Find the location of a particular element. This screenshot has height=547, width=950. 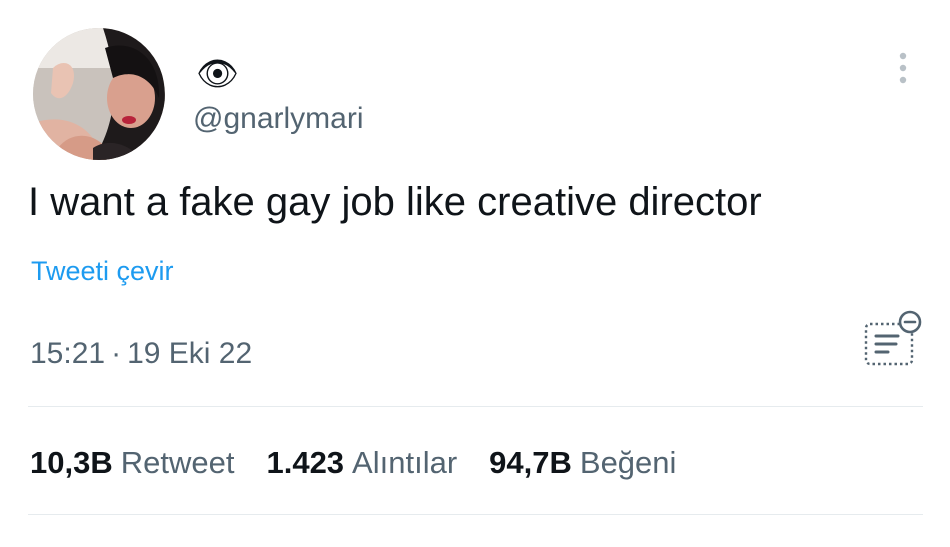

retweets-stat: 10,3B Retweet is located at coordinates (132, 463).